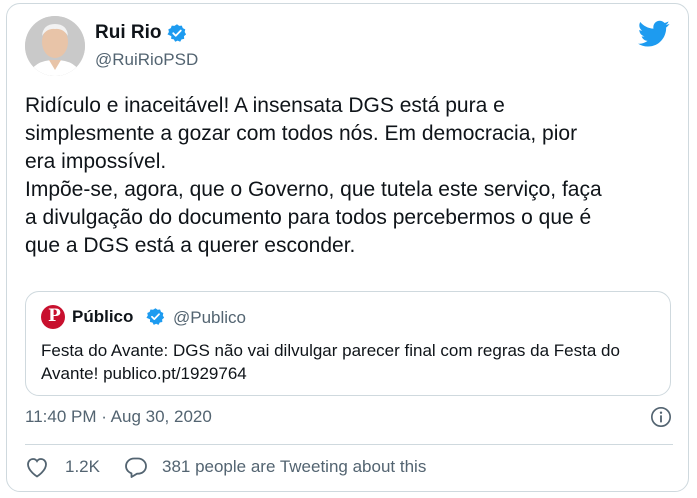 The width and height of the screenshot is (697, 498). What do you see at coordinates (102, 317) in the screenshot?
I see `quoted-display-name: Público` at bounding box center [102, 317].